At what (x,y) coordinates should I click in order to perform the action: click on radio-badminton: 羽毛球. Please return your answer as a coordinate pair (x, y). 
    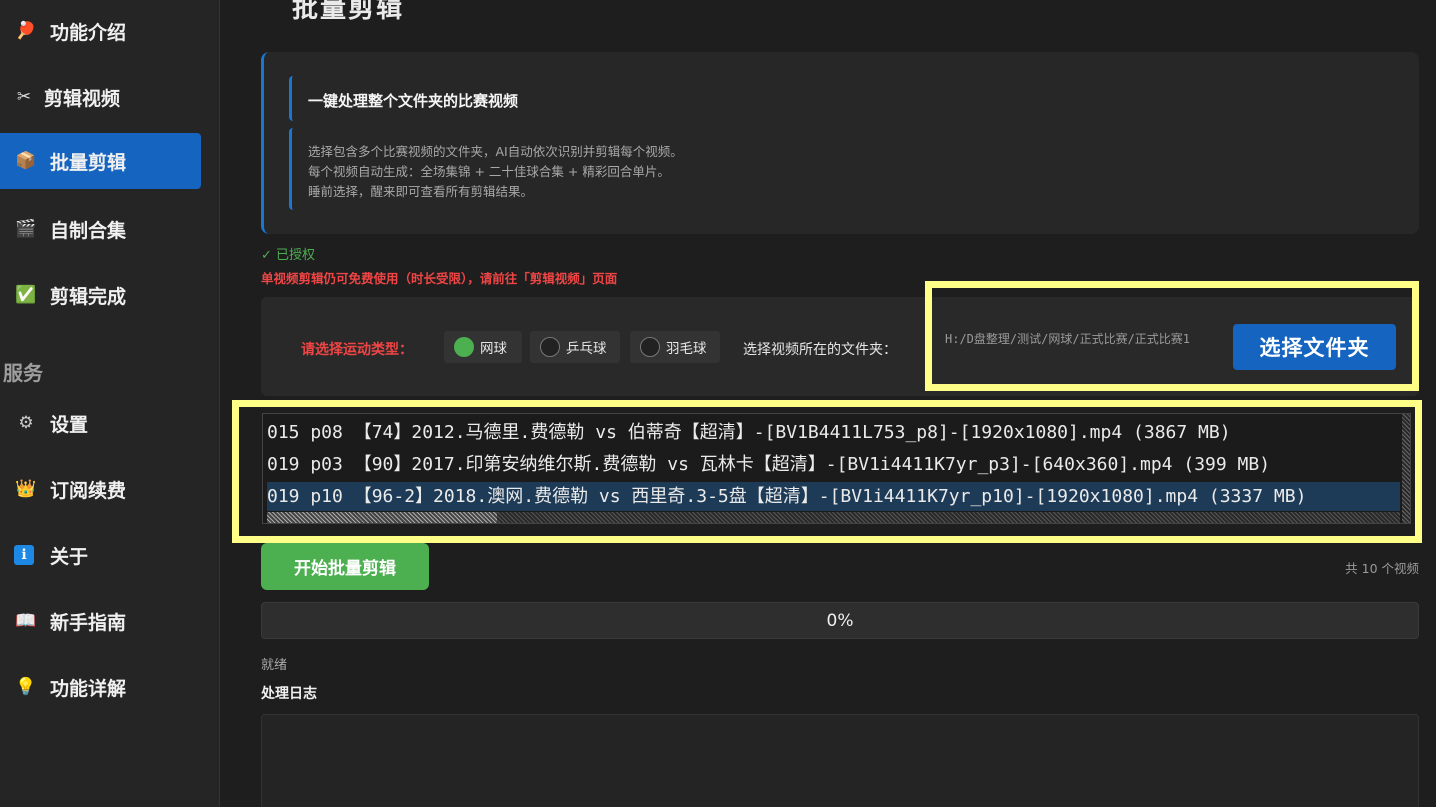
    Looking at the image, I should click on (675, 347).